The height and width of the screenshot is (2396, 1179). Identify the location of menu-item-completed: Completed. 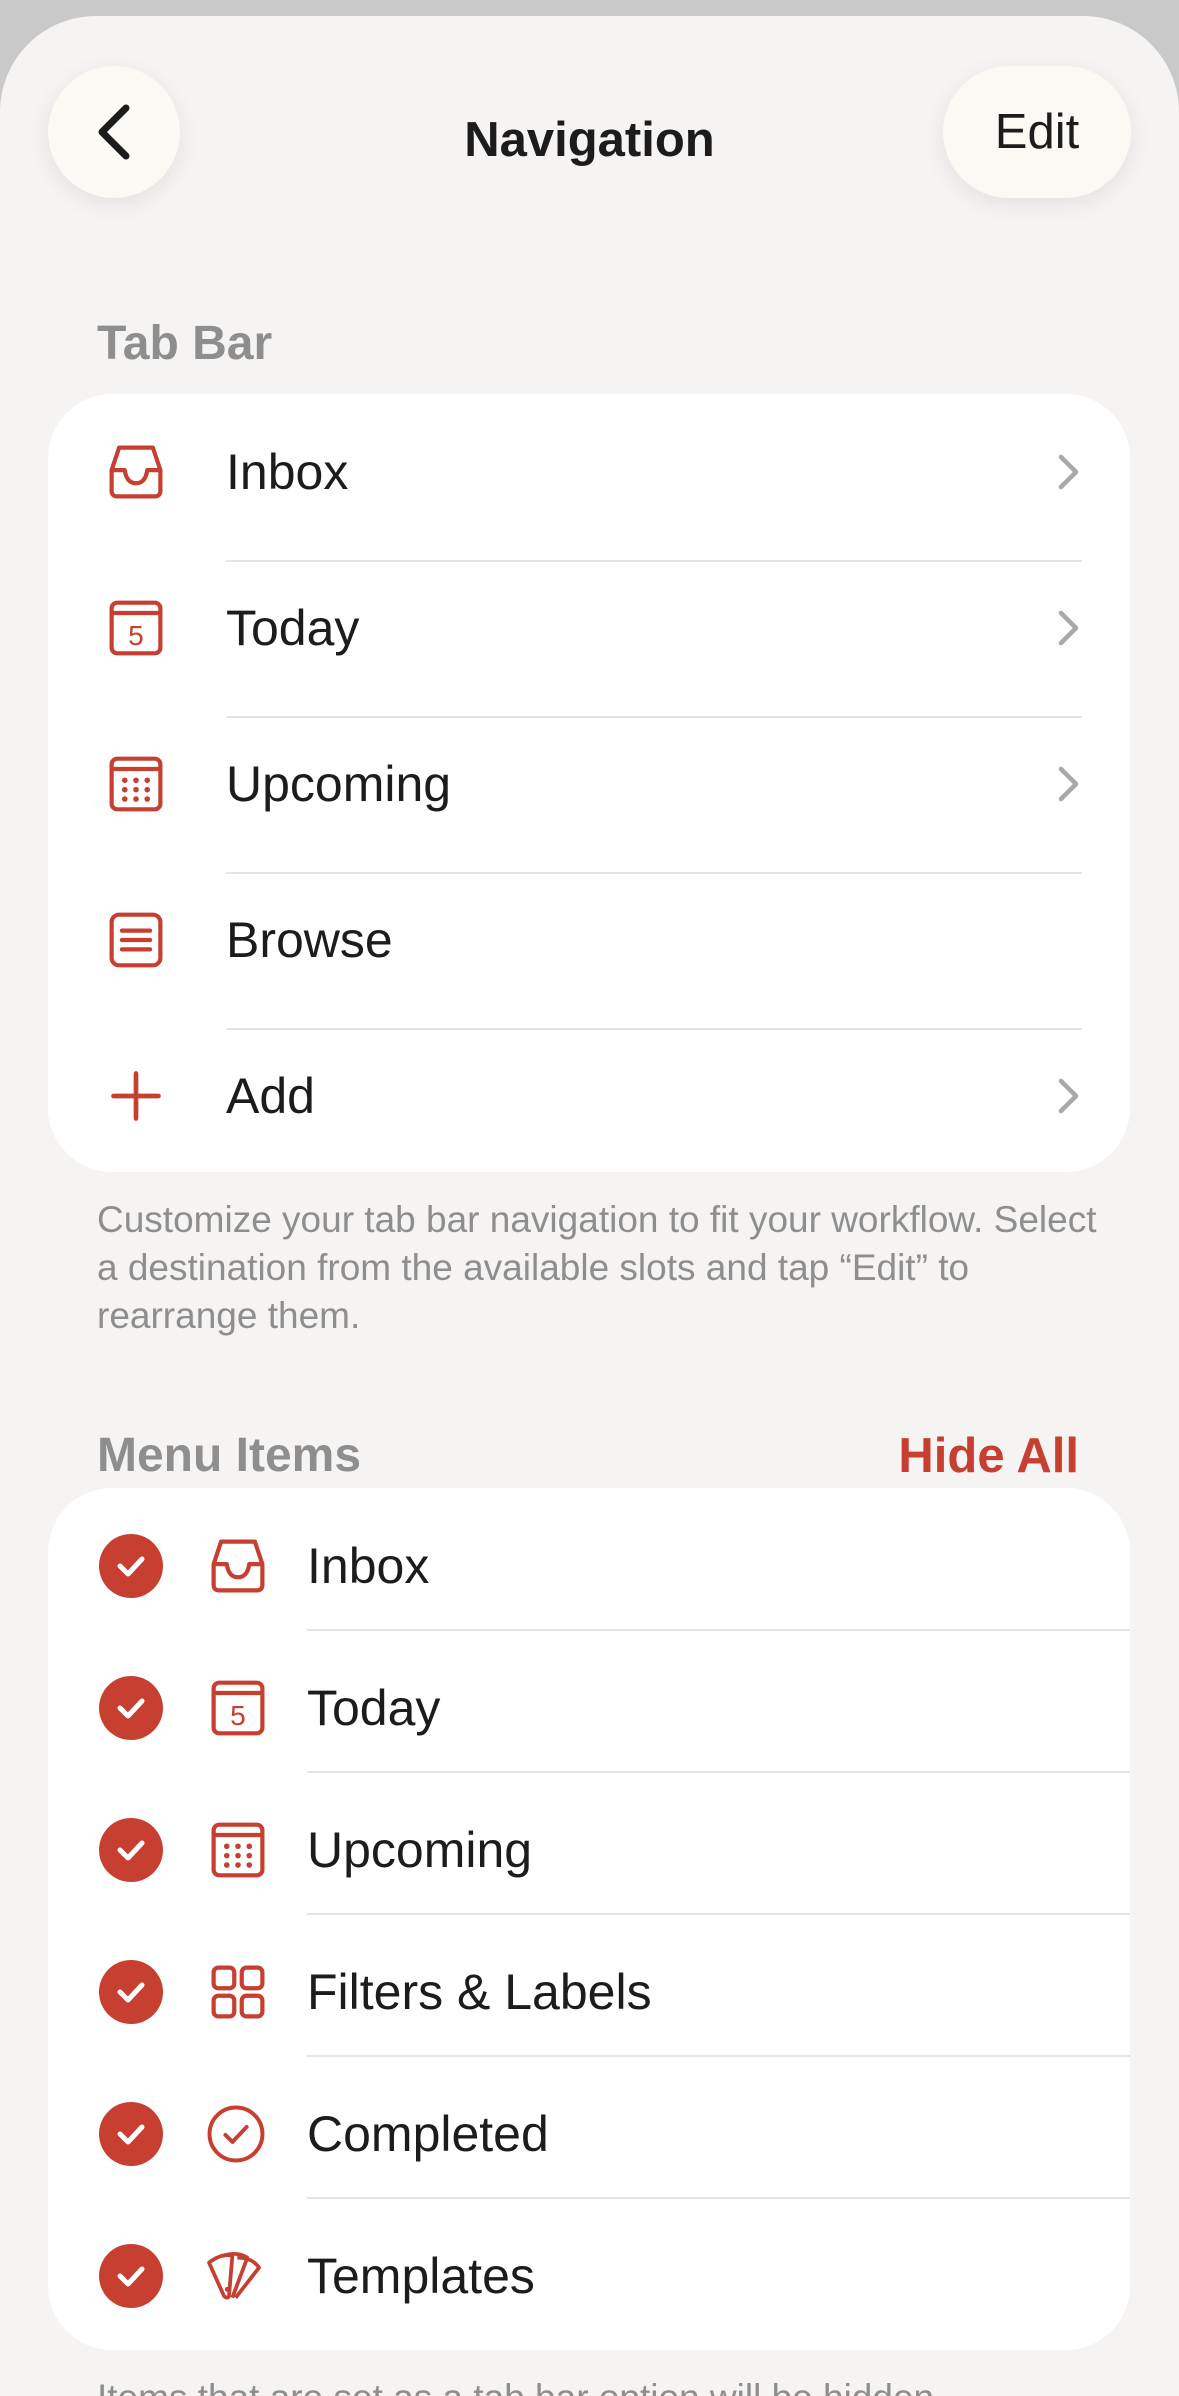
(589, 2134).